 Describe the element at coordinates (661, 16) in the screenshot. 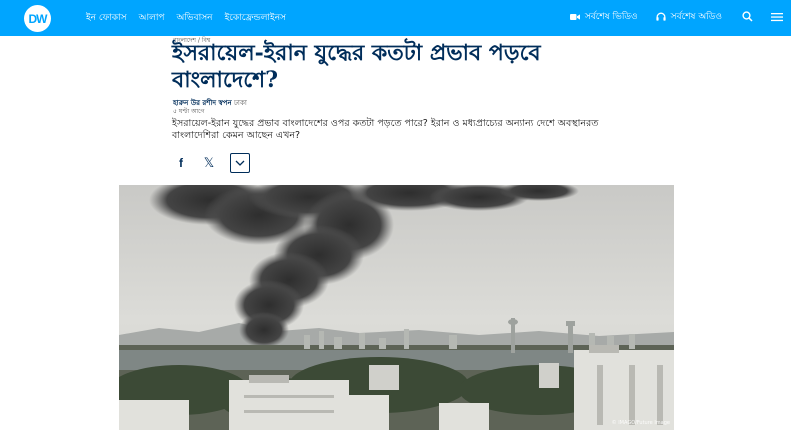

I see `headphones-icon` at that location.